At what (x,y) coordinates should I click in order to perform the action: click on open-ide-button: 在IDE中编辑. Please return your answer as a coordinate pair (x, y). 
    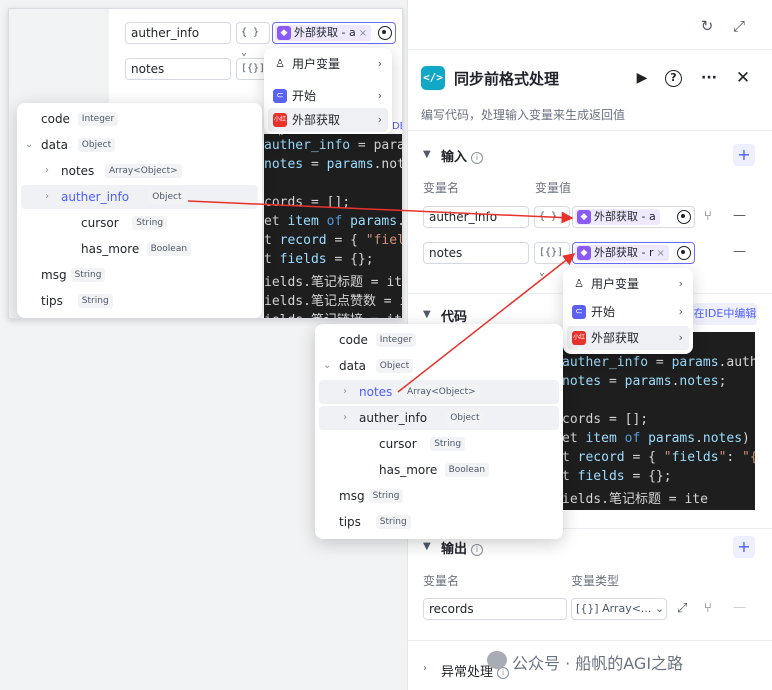
    Looking at the image, I should click on (725, 314).